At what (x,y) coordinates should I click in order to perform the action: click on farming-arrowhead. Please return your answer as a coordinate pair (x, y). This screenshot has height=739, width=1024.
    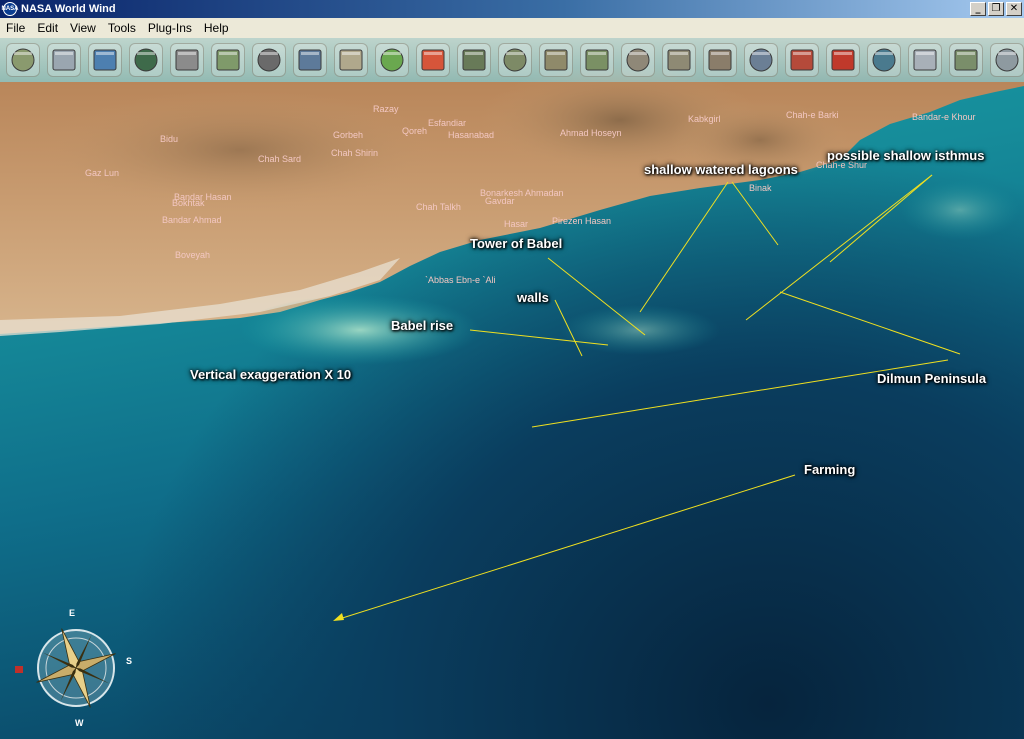
    Looking at the image, I should click on (338, 617).